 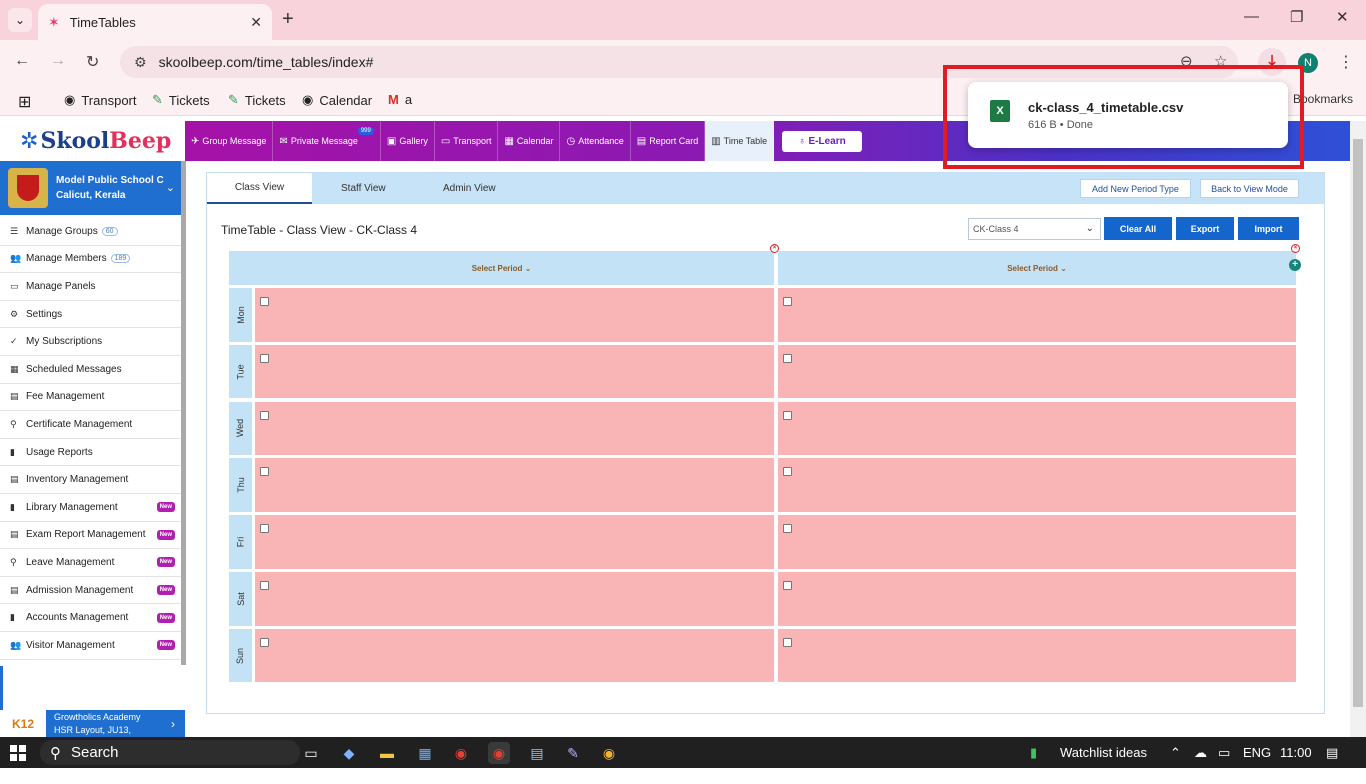 What do you see at coordinates (90, 398) in the screenshot?
I see `sidebar-item: ▤ Fee Management` at bounding box center [90, 398].